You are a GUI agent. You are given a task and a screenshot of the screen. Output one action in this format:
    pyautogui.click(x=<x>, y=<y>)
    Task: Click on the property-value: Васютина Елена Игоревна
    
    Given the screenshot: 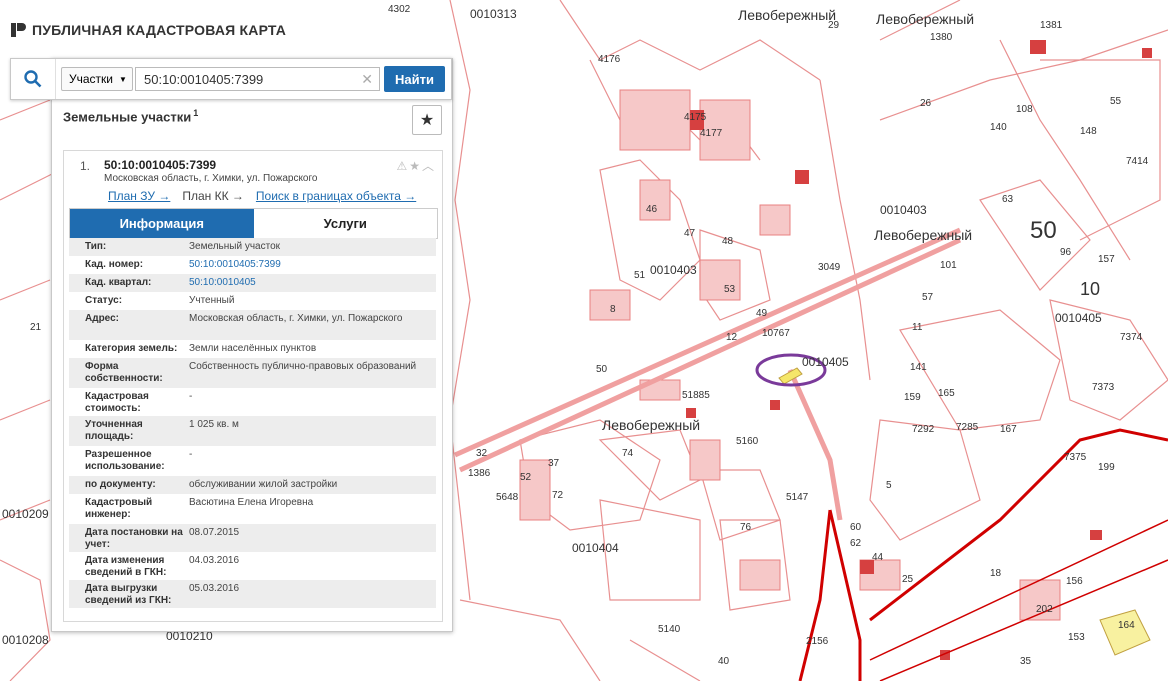 What is the action you would take?
    pyautogui.click(x=251, y=502)
    